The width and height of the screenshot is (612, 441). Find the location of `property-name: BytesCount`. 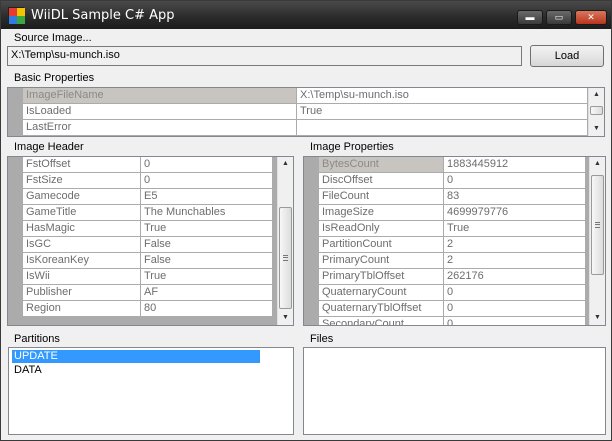

property-name: BytesCount is located at coordinates (381, 164).